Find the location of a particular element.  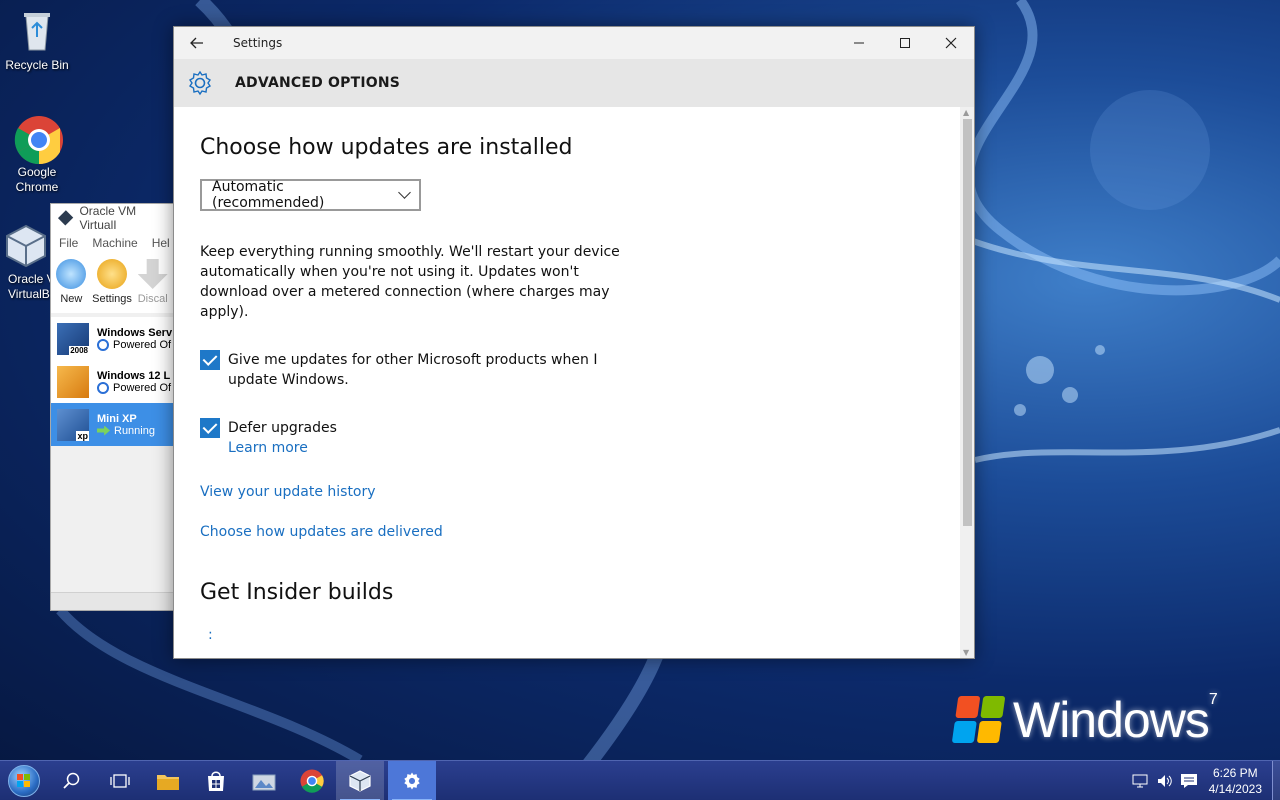

desktop-icon-recycle-bin: Recycle Bin is located at coordinates (37, 40).